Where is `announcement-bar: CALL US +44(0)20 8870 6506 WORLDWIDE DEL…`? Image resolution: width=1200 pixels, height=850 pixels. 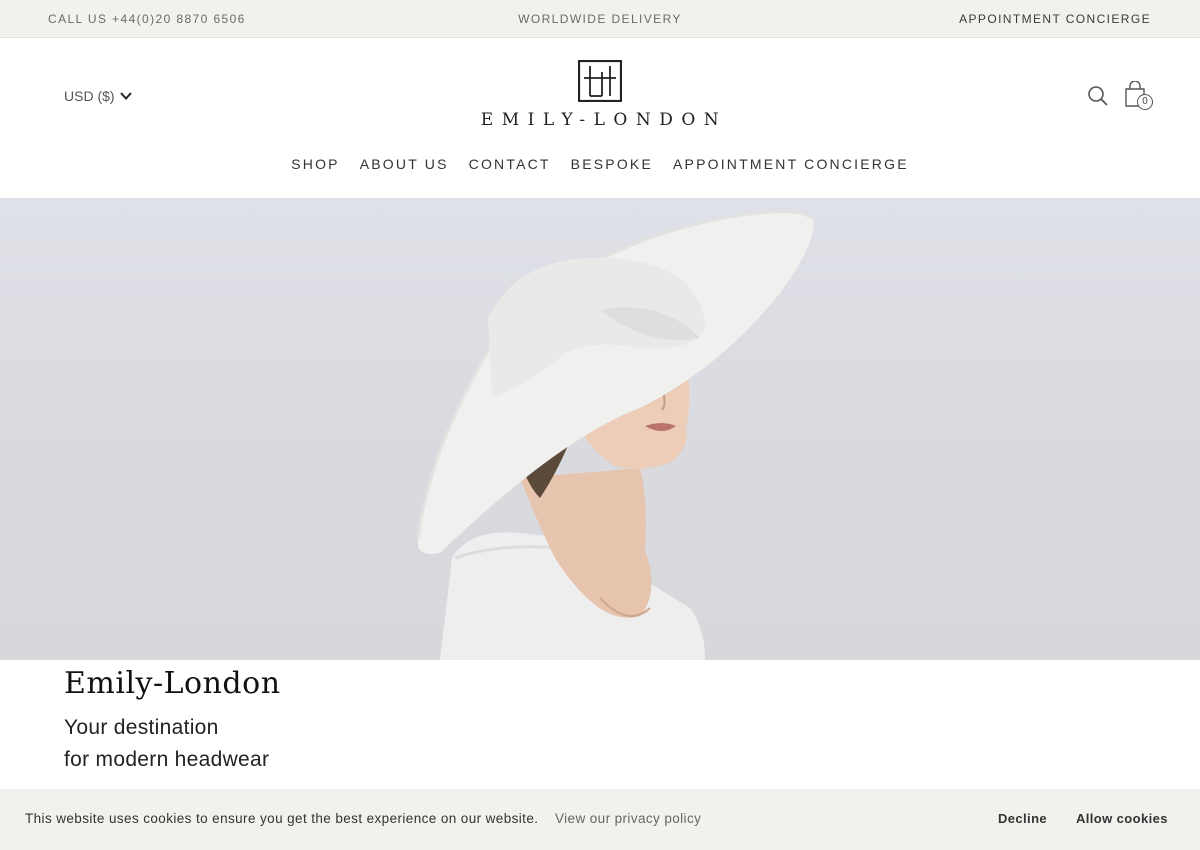
announcement-bar: CALL US +44(0)20 8870 6506 WORLDWIDE DEL… is located at coordinates (600, 19).